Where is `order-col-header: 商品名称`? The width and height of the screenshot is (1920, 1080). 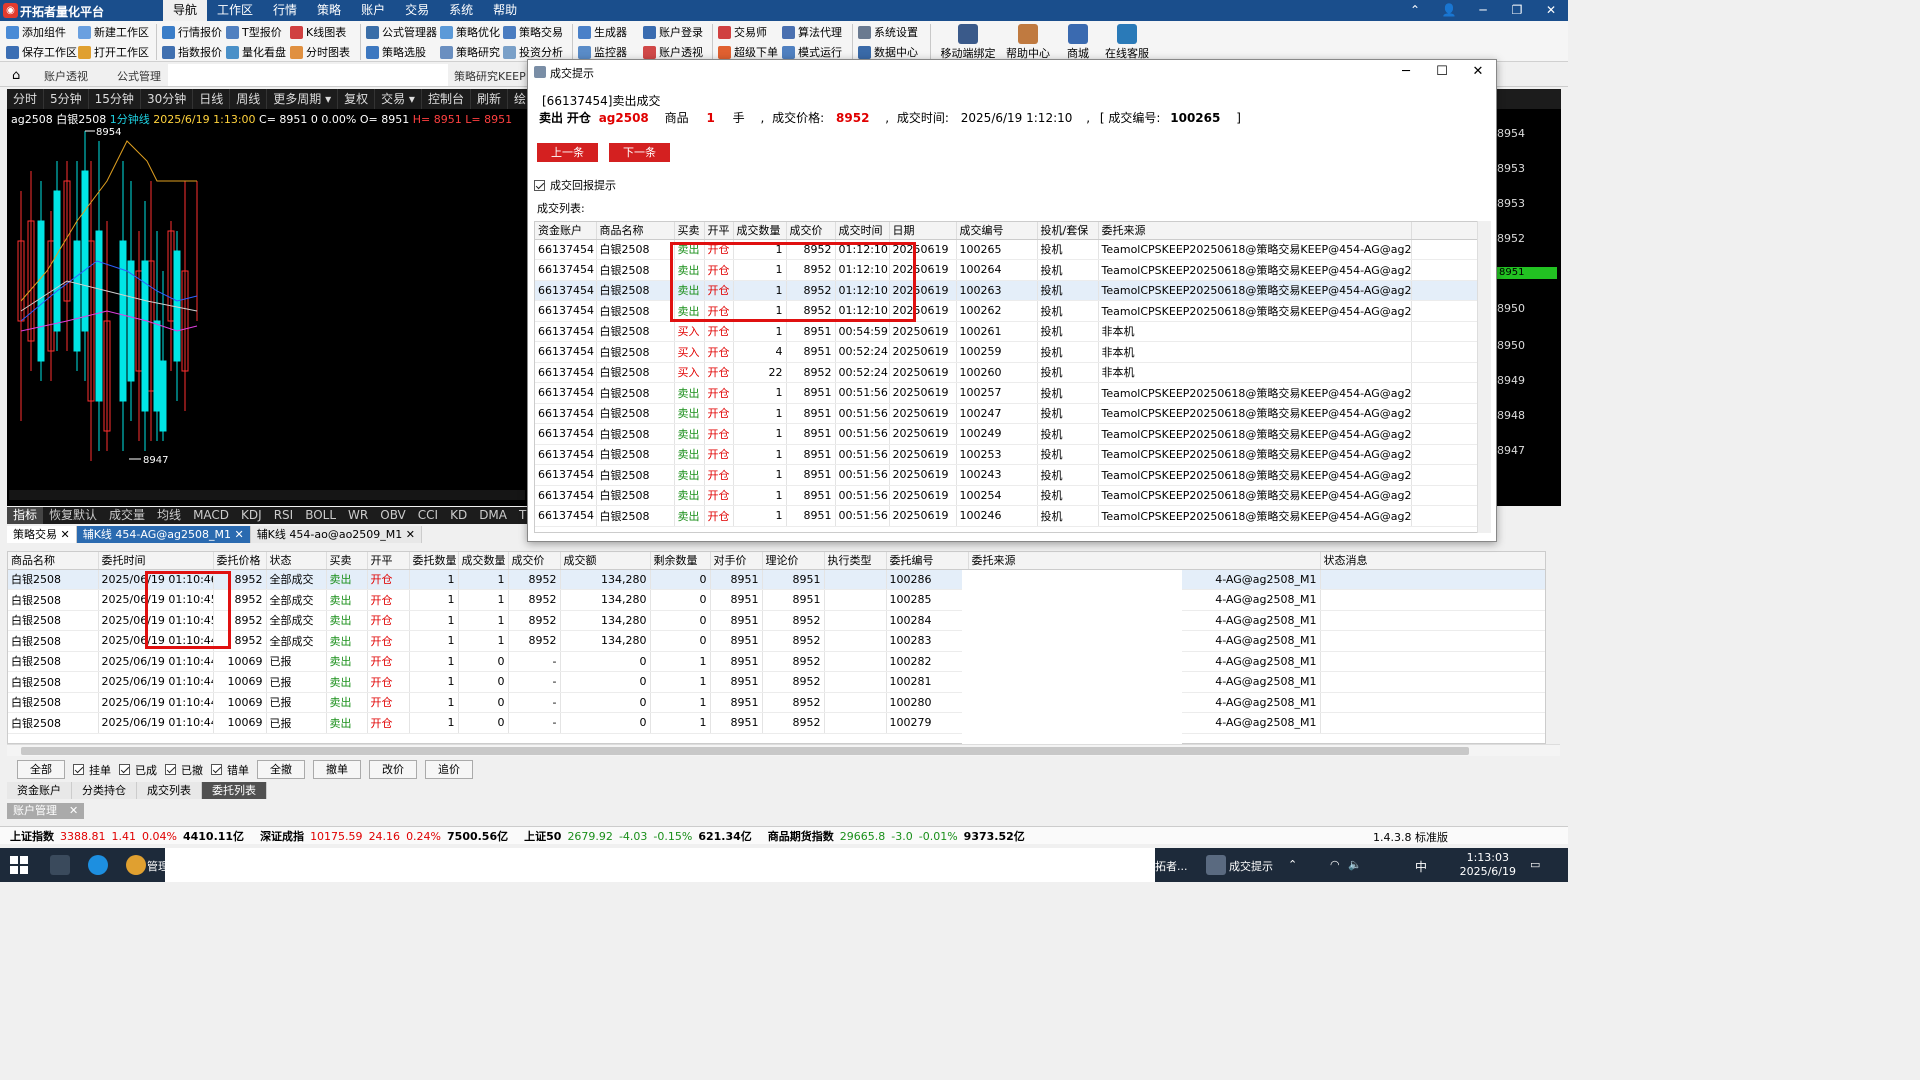
order-col-header: 商品名称 is located at coordinates (53, 561).